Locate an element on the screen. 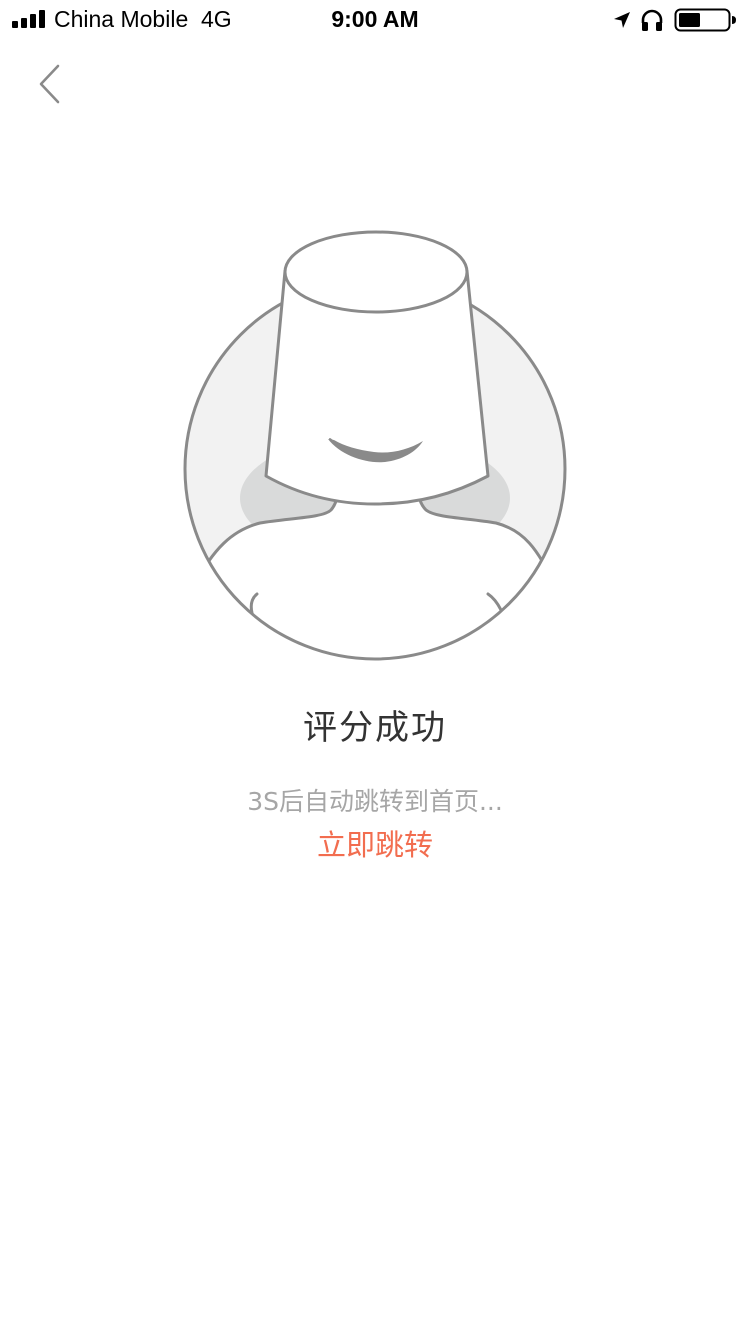 Image resolution: width=750 pixels, height=1334 pixels. status-icons is located at coordinates (675, 20).